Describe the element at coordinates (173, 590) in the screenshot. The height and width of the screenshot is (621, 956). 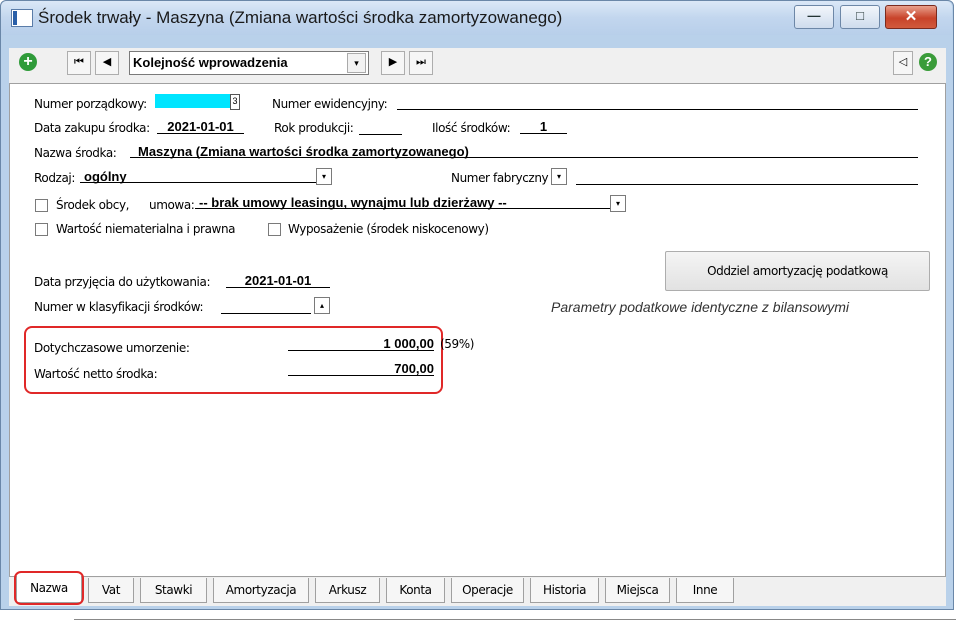
I see `tab-stawki: Stawki` at that location.